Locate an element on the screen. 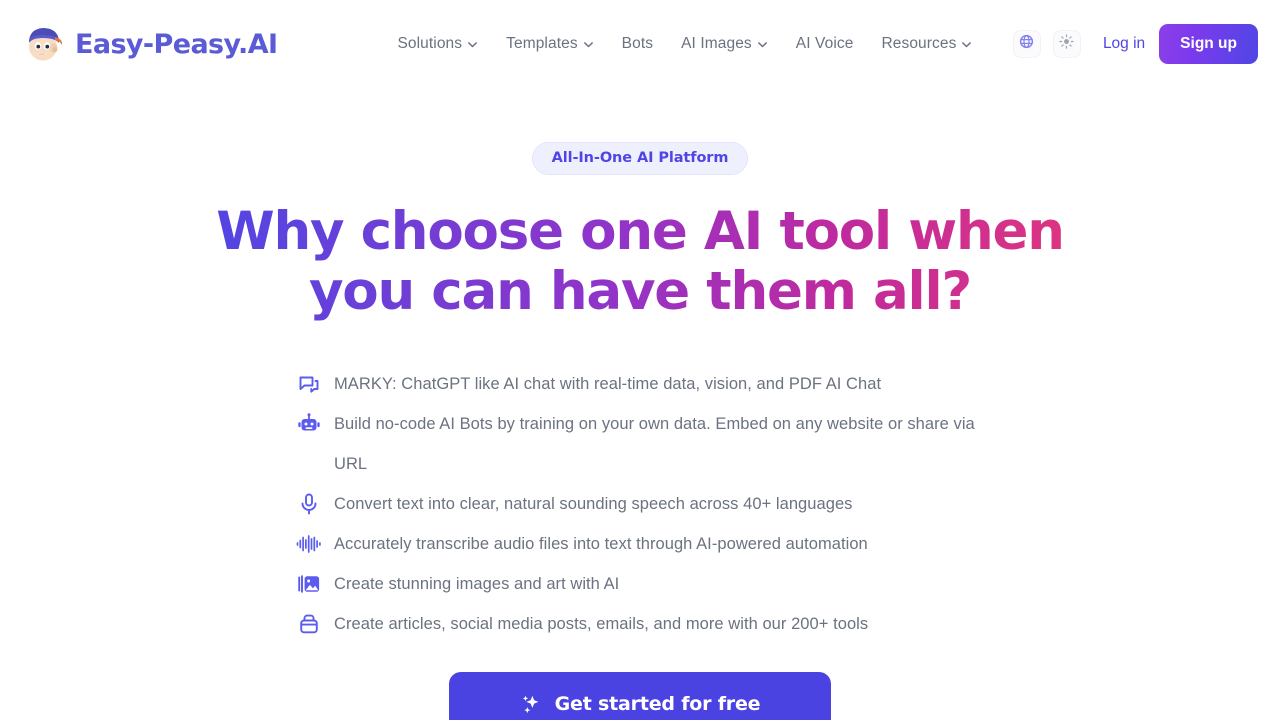 This screenshot has width=1280, height=720. robot-icon is located at coordinates (309, 424).